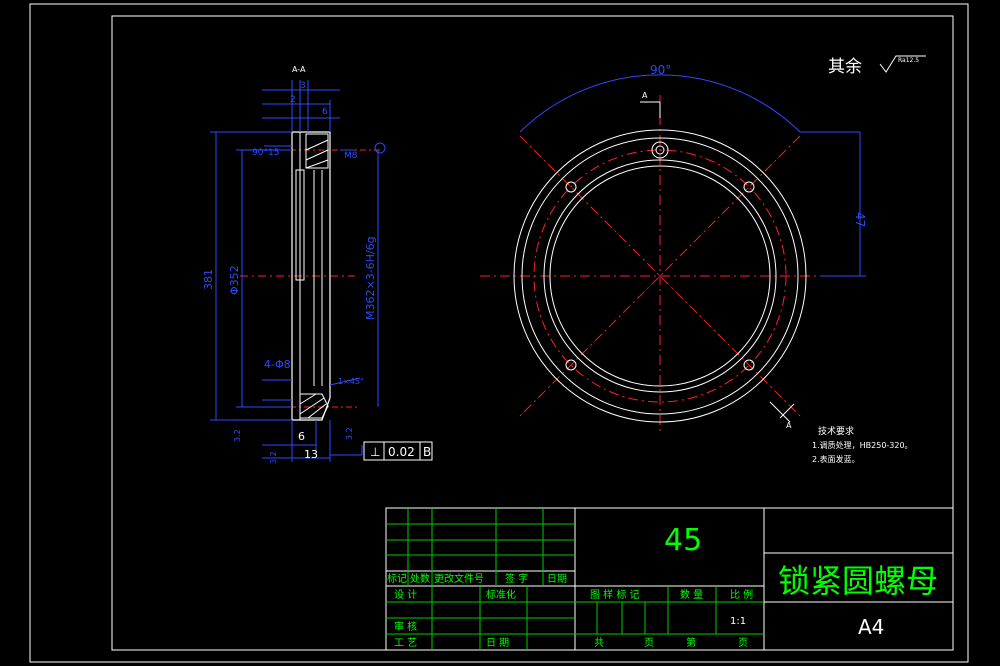 Image resolution: width=1000 pixels, height=666 pixels. Describe the element at coordinates (351, 381) in the screenshot. I see `chamfer: 1×45°` at that location.